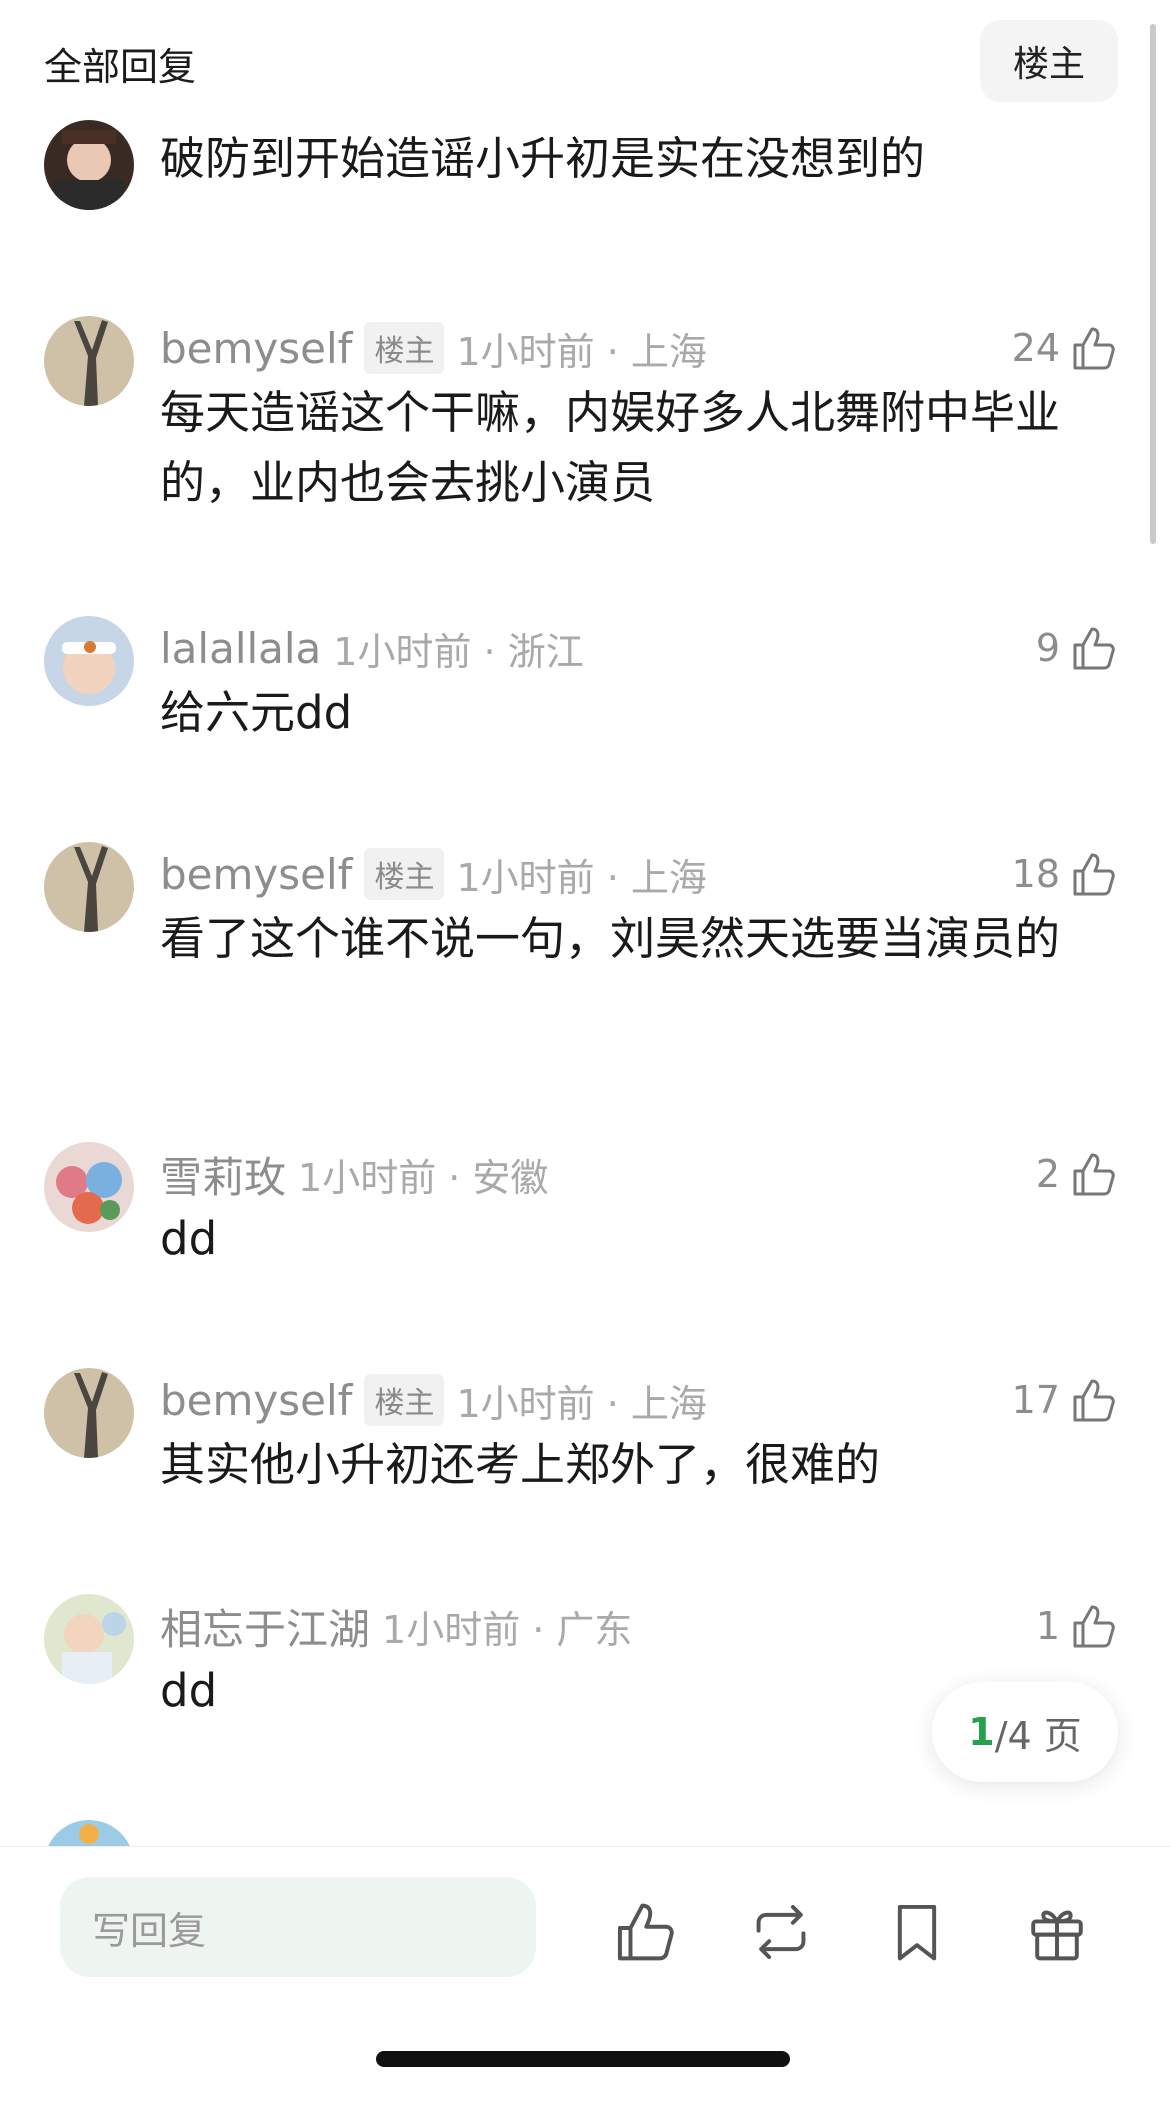 The image size is (1170, 2101). I want to click on comment-meta: lalallala 1小时前 · 浙江, so click(372, 648).